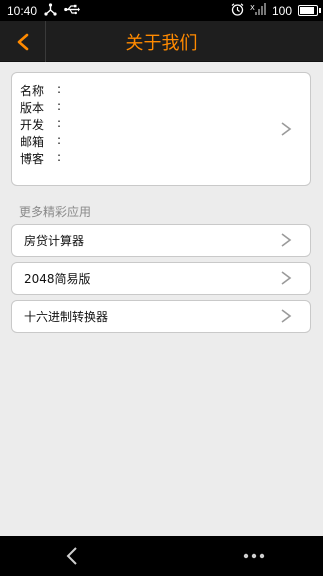 The width and height of the screenshot is (323, 576). I want to click on field-label: 博客, so click(32, 159).